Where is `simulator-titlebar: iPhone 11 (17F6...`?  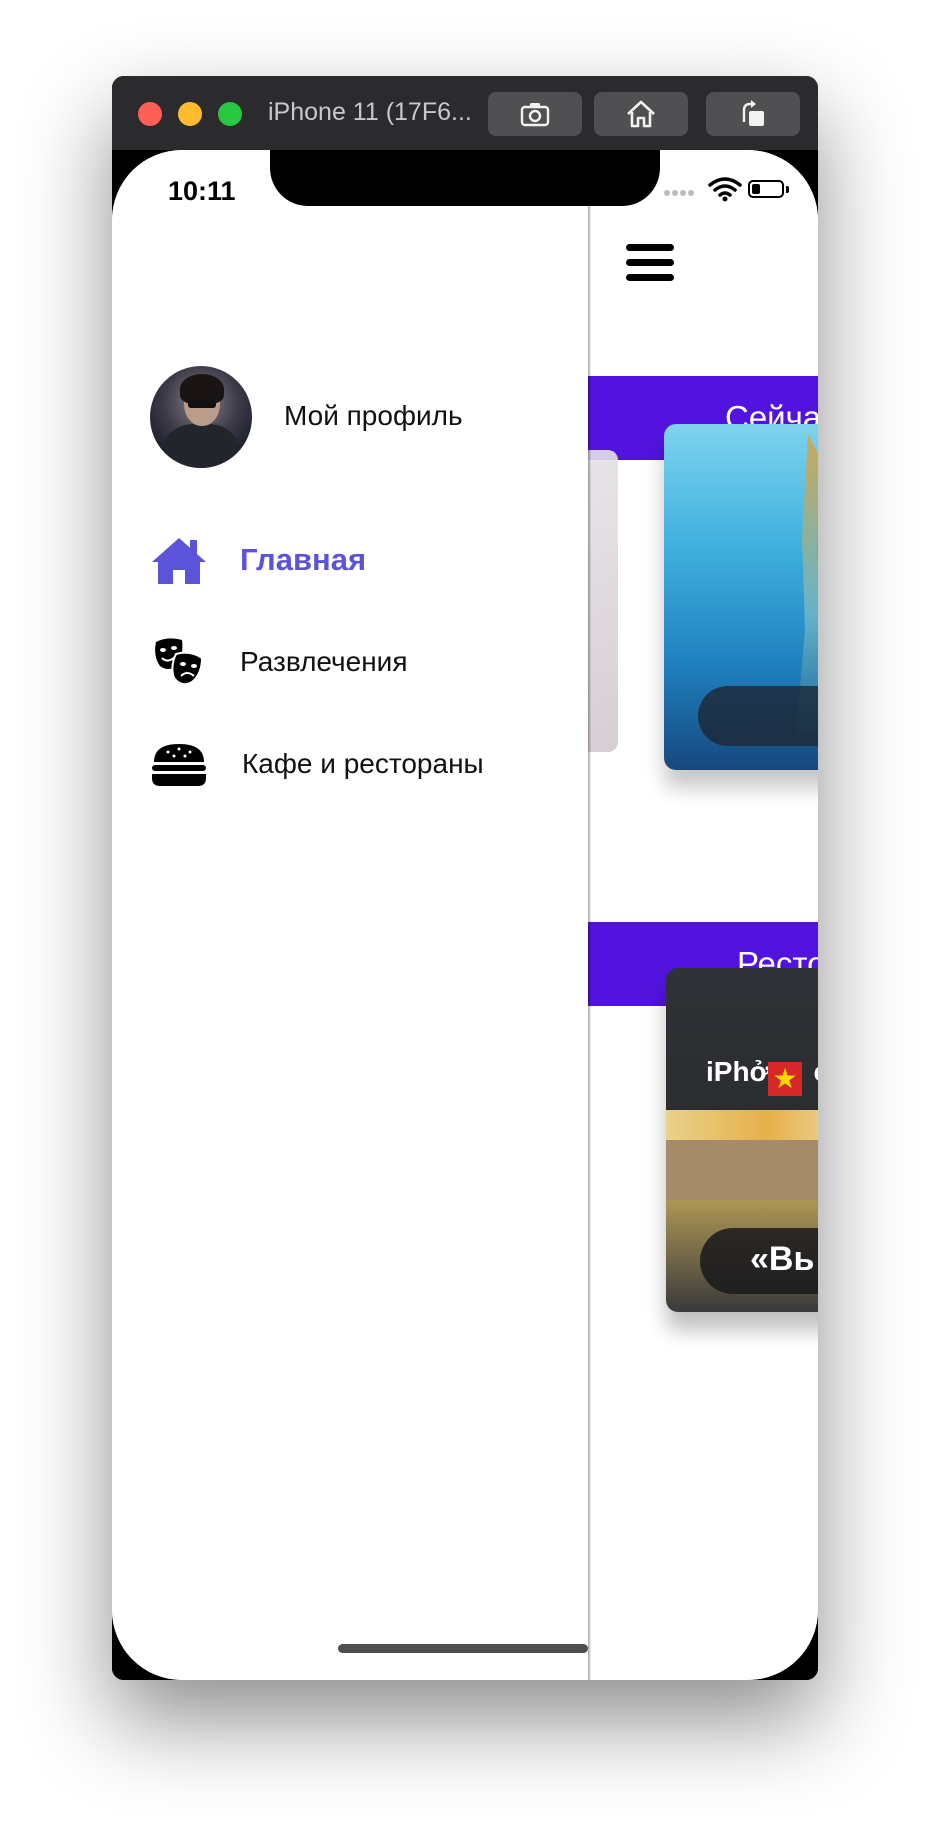
simulator-titlebar: iPhone 11 (17F6... is located at coordinates (465, 113).